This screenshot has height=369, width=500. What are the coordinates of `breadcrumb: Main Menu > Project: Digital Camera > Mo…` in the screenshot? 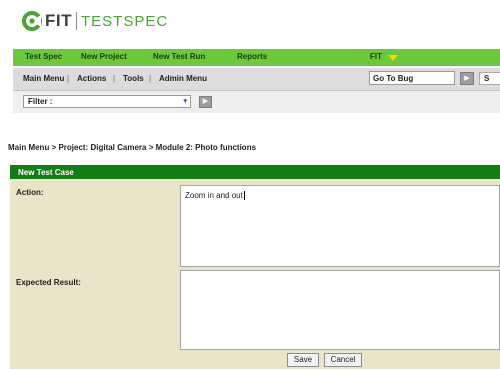 It's located at (132, 147).